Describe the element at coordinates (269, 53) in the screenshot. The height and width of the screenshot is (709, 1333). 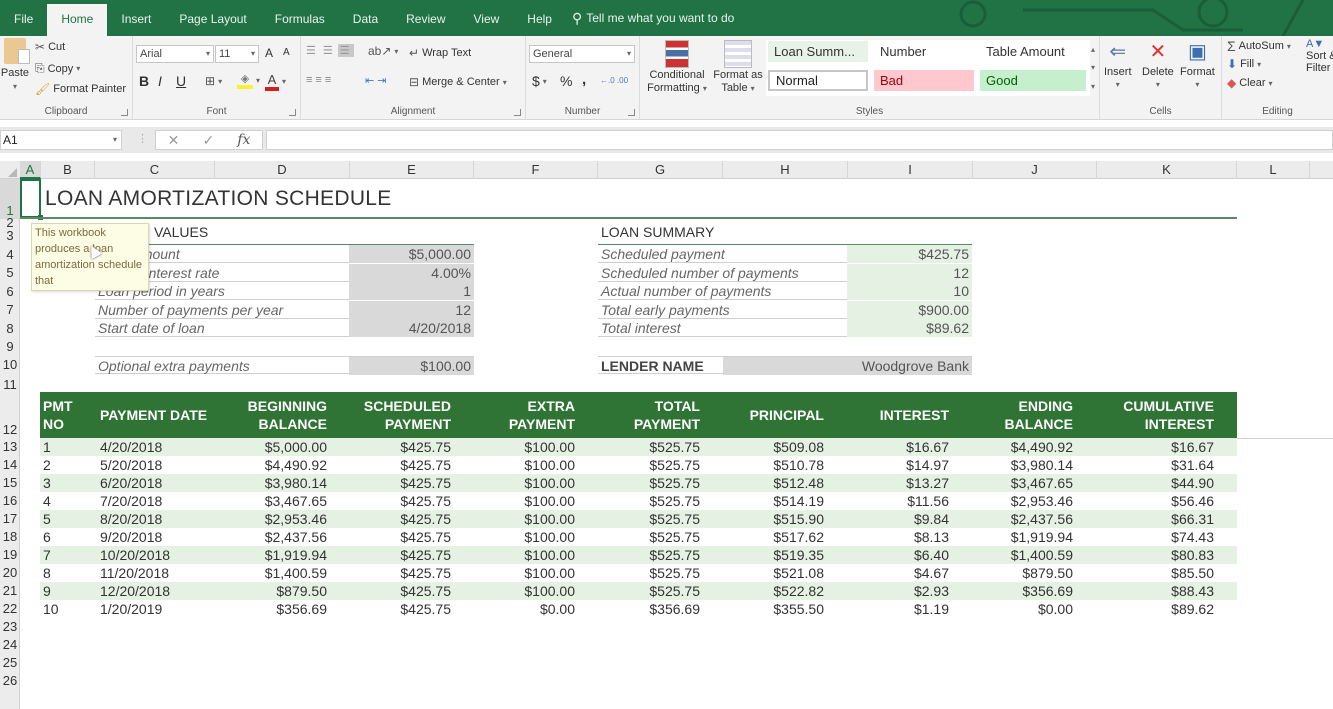
I see `increase-font-size-button: A` at that location.